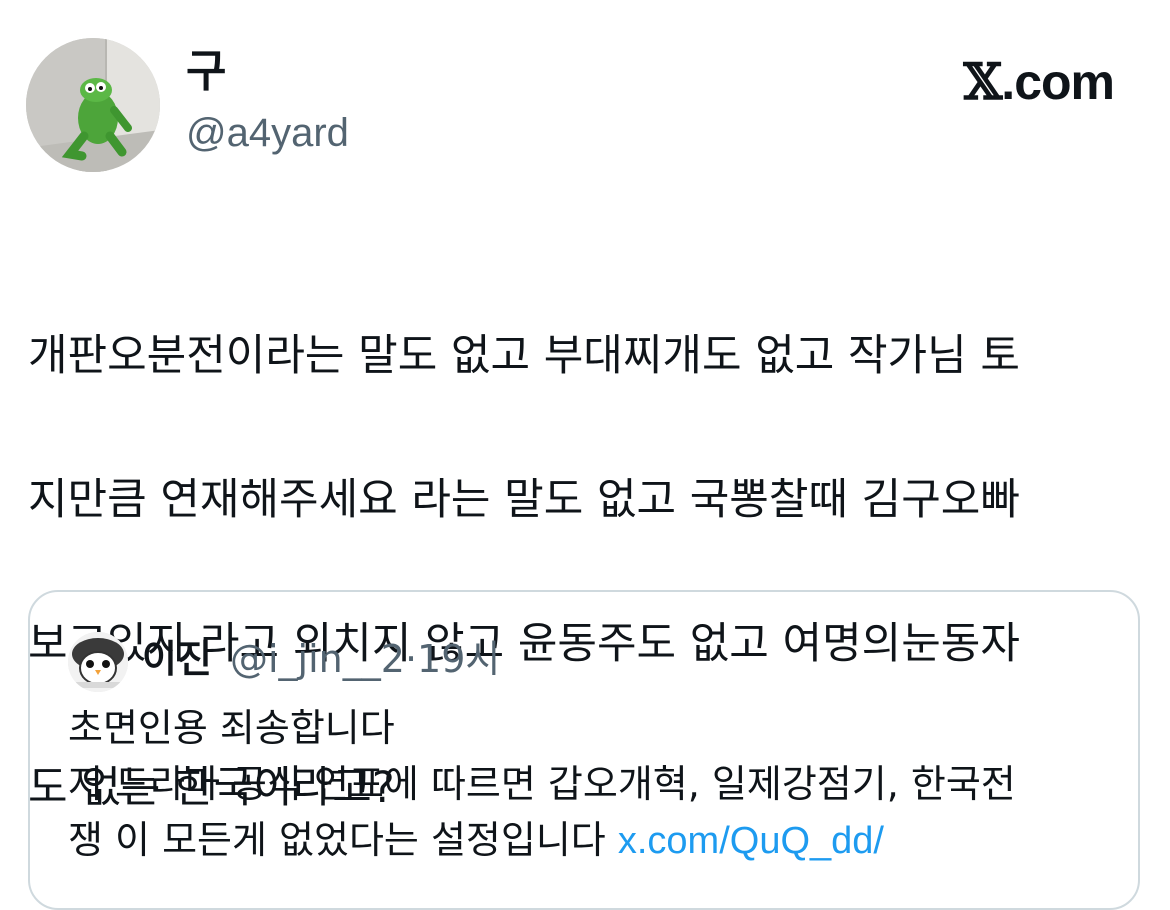  I want to click on quoted-tweet-line-text: 쟁 이 모든게 없었다는 설정입니다, so click(337, 840).